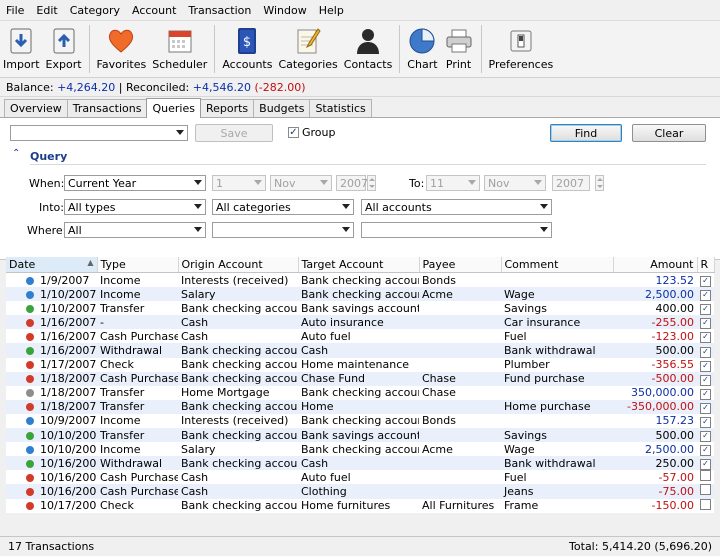 Image resolution: width=720 pixels, height=556 pixels. What do you see at coordinates (239, 183) in the screenshot?
I see `from-day-select: 1` at bounding box center [239, 183].